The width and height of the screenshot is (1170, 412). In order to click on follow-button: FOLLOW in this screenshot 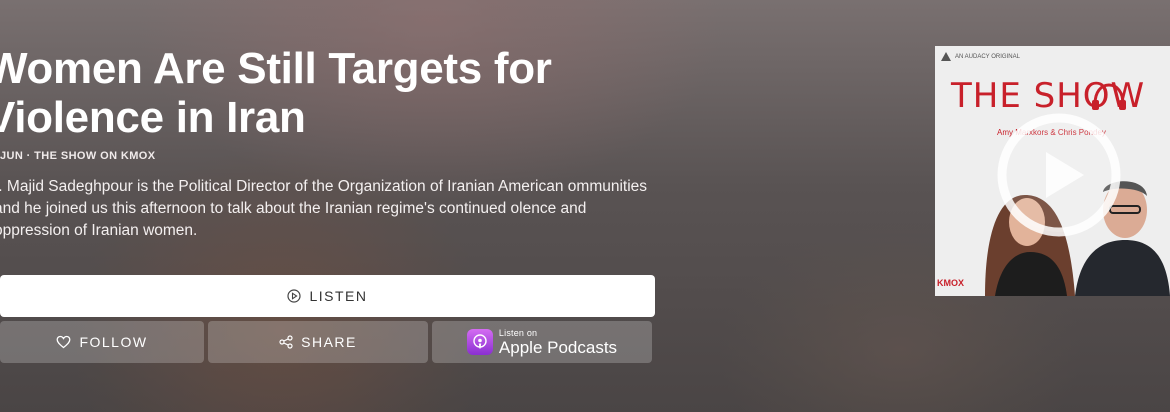, I will do `click(102, 342)`.